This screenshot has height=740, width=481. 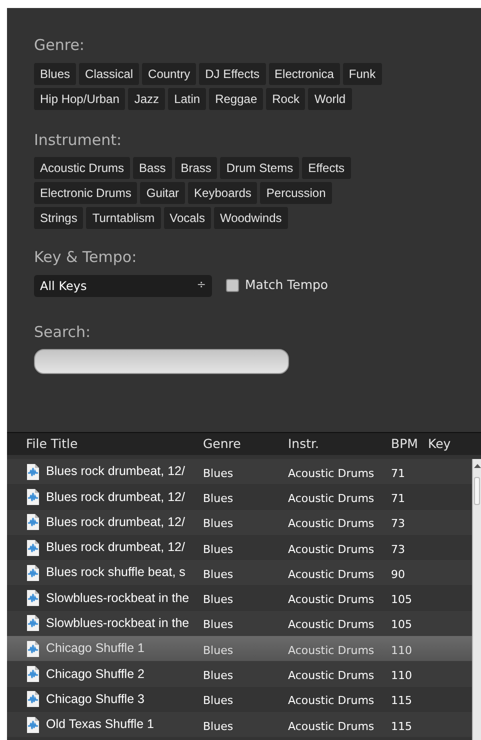 What do you see at coordinates (95, 699) in the screenshot?
I see `table-cell-text: Chicago Shuffle 3` at bounding box center [95, 699].